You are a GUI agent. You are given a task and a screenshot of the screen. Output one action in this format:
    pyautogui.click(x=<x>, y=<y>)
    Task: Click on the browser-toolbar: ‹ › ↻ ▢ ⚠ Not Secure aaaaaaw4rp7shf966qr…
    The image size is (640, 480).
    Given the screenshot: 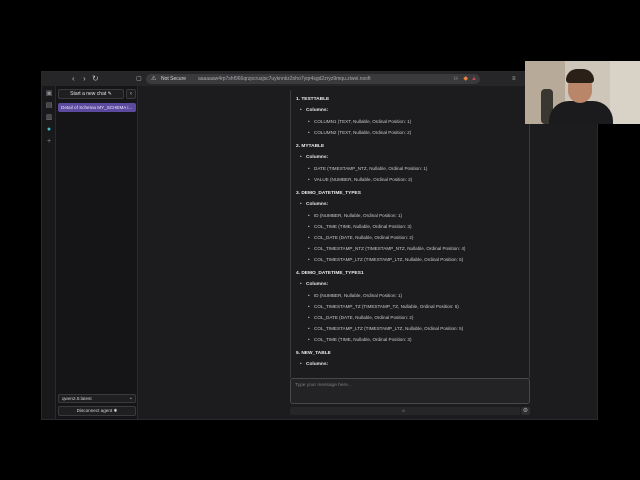 What is the action you would take?
    pyautogui.click(x=319, y=79)
    